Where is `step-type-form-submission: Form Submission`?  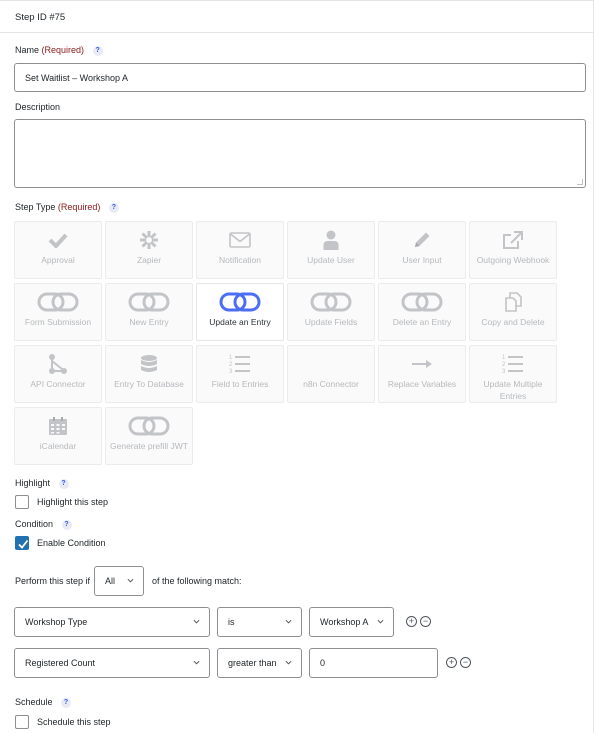
step-type-form-submission: Form Submission is located at coordinates (58, 312).